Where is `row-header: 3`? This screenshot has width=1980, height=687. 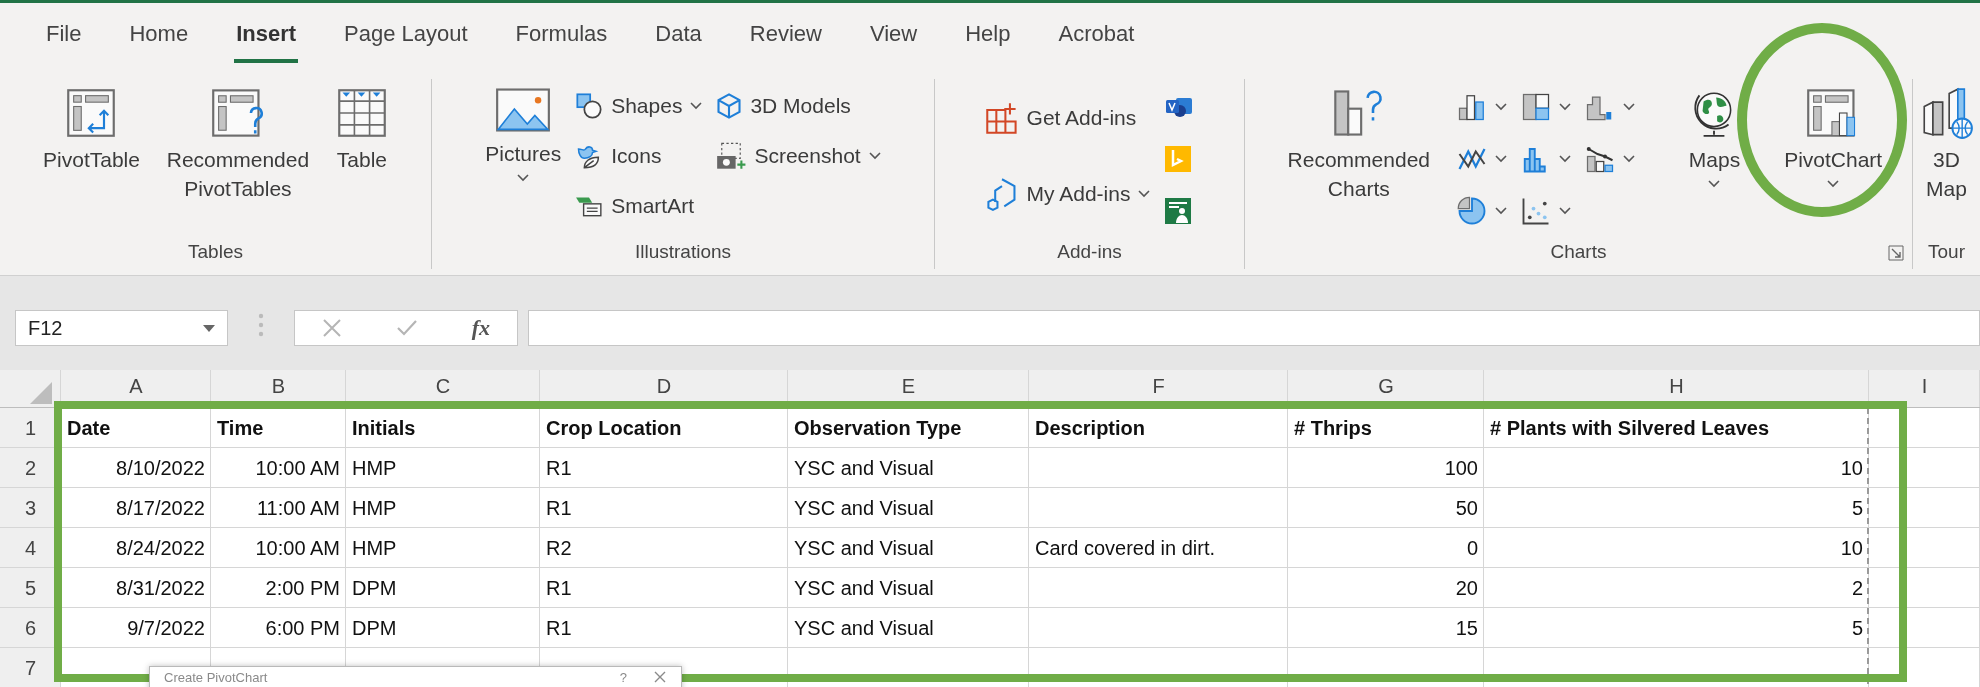
row-header: 3 is located at coordinates (30, 508).